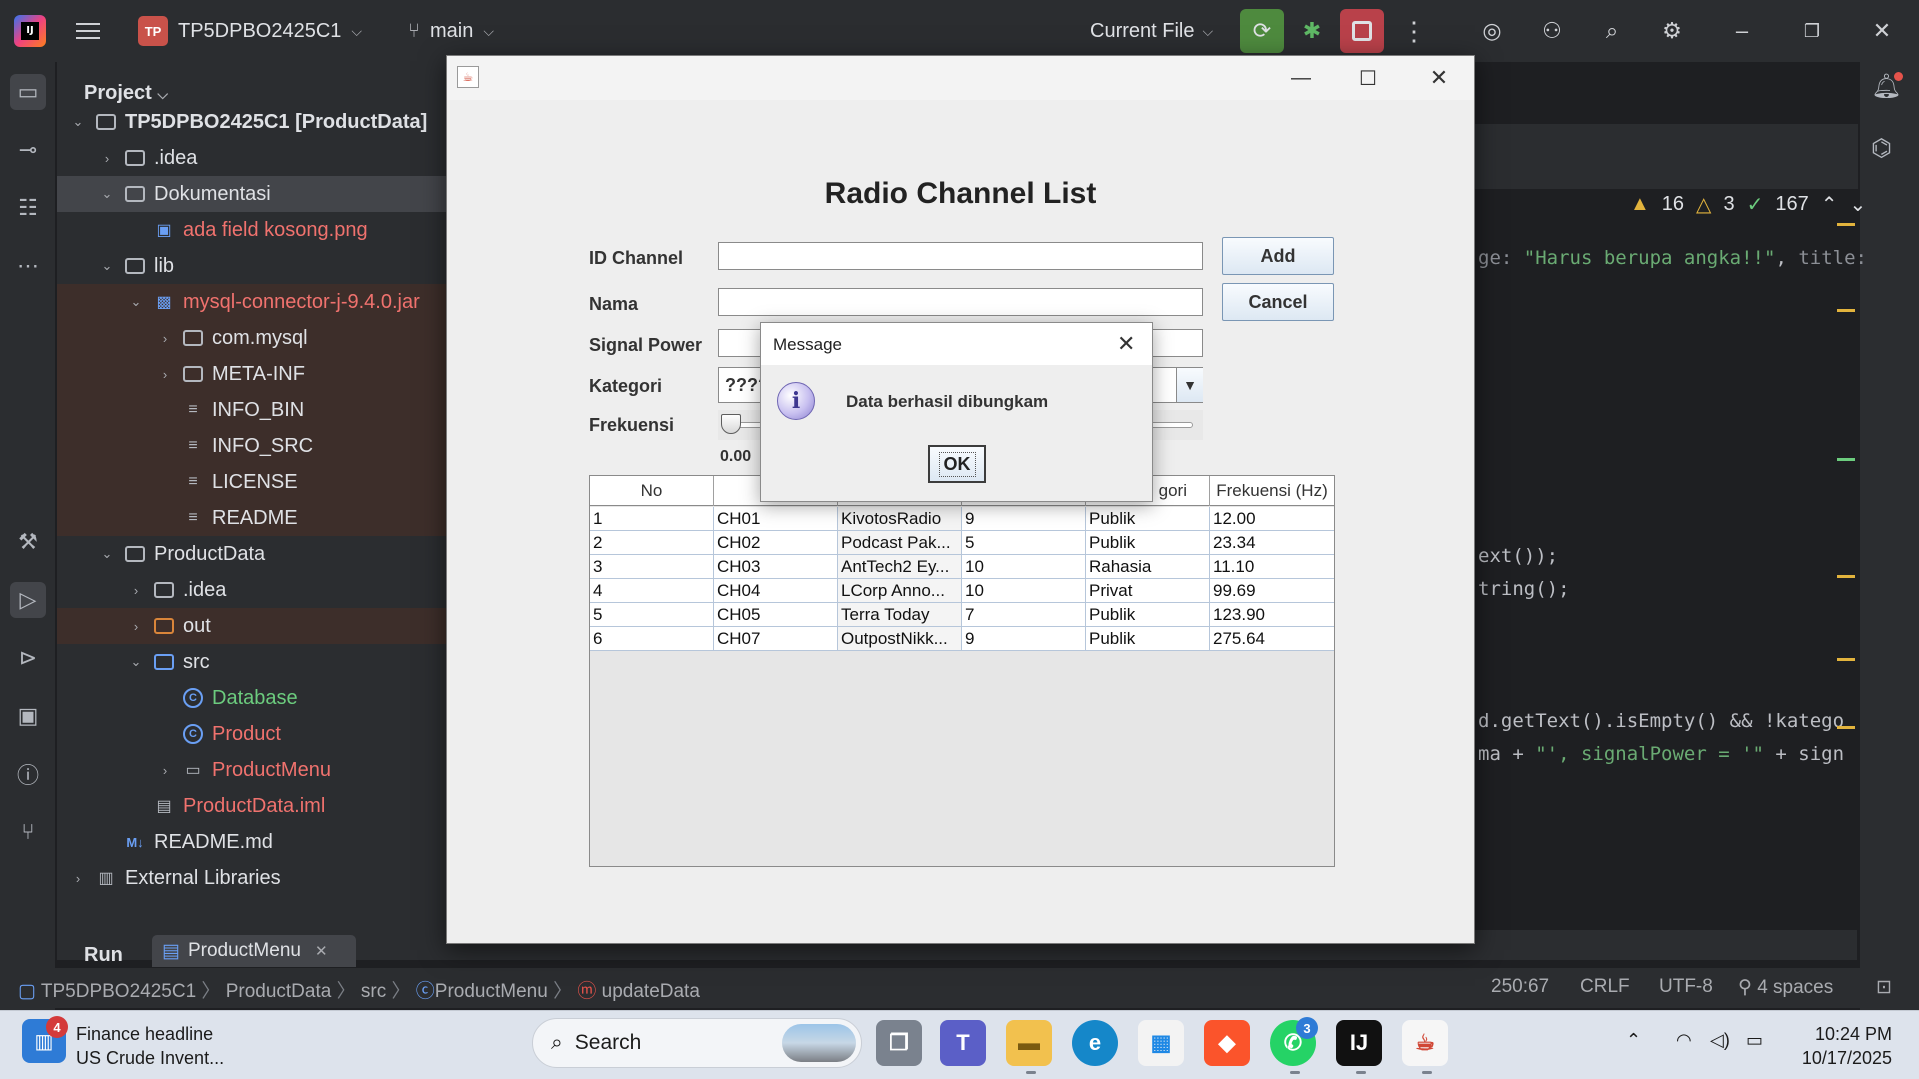 The image size is (1919, 1079). What do you see at coordinates (254, 951) in the screenshot?
I see `run-tab-productmenu: ▤ ProductMenu ✕` at bounding box center [254, 951].